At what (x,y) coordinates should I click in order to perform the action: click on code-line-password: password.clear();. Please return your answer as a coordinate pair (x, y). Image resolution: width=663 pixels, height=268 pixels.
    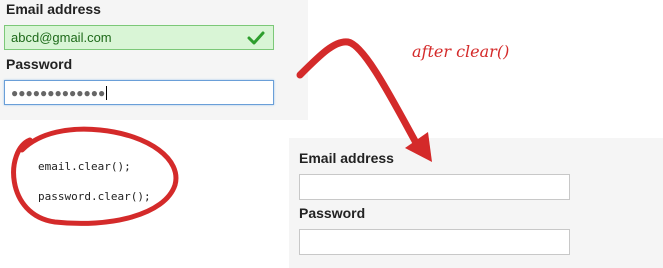
    Looking at the image, I should click on (94, 196).